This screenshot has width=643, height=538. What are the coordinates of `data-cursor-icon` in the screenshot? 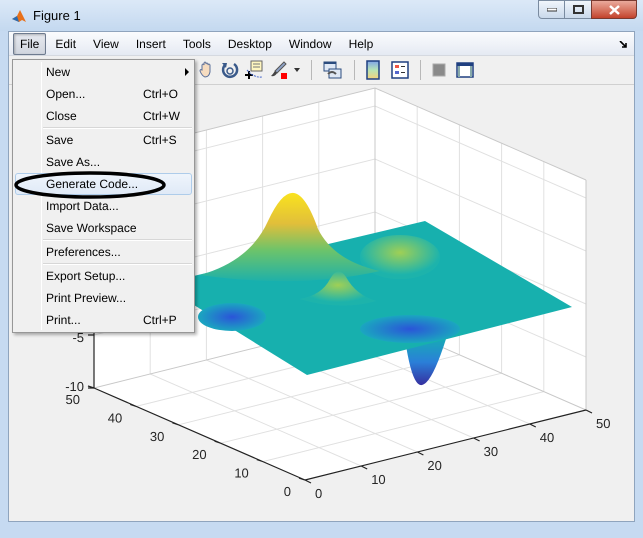 It's located at (254, 70).